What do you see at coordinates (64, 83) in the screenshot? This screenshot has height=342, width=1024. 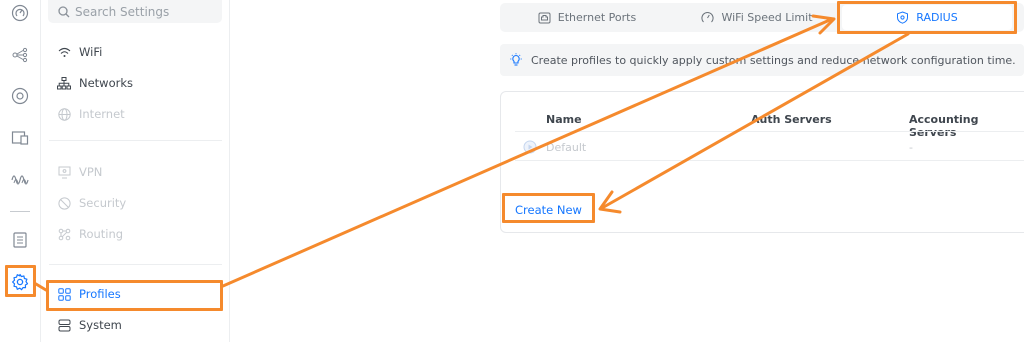 I see `network-tree-icon` at bounding box center [64, 83].